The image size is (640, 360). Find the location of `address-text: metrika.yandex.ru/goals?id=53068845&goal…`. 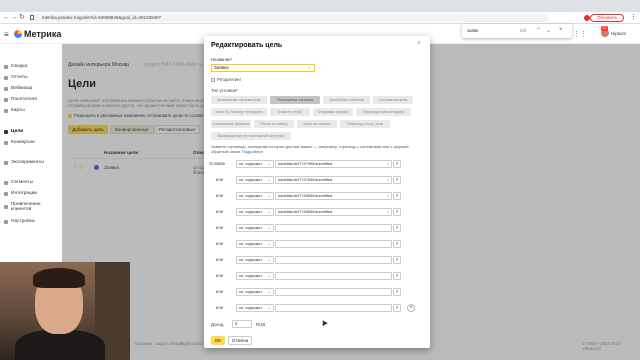

address-text: metrika.yandex.ru/goals?id=53068845&goal… is located at coordinates (102, 17).